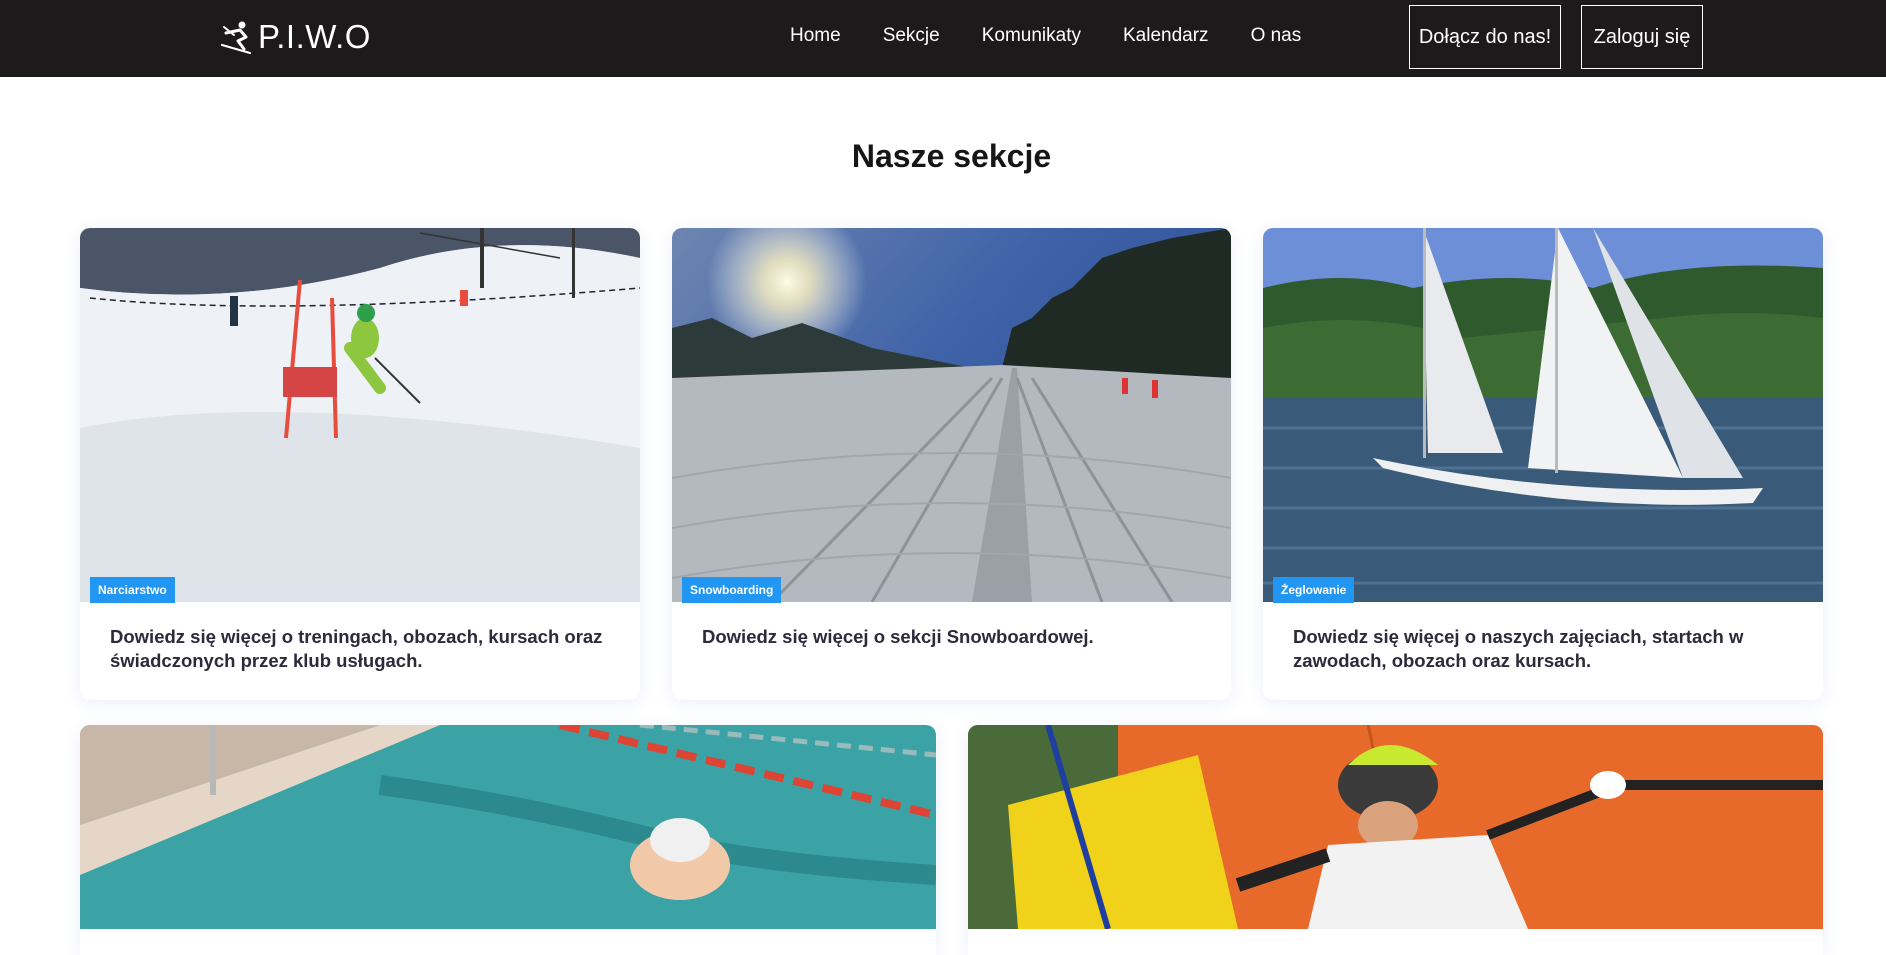 The image size is (1886, 955). I want to click on nav-about: O nas, so click(1276, 36).